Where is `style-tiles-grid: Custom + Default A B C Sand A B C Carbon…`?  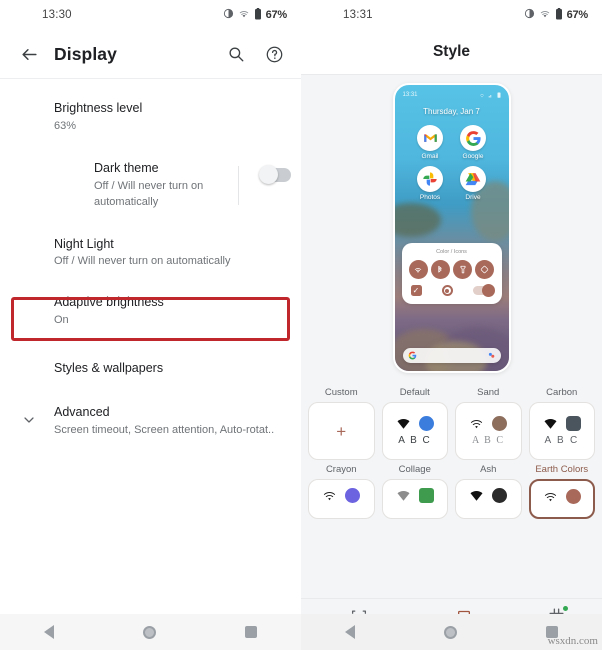 style-tiles-grid: Custom + Default A B C Sand A B C Carbon… is located at coordinates (451, 455).